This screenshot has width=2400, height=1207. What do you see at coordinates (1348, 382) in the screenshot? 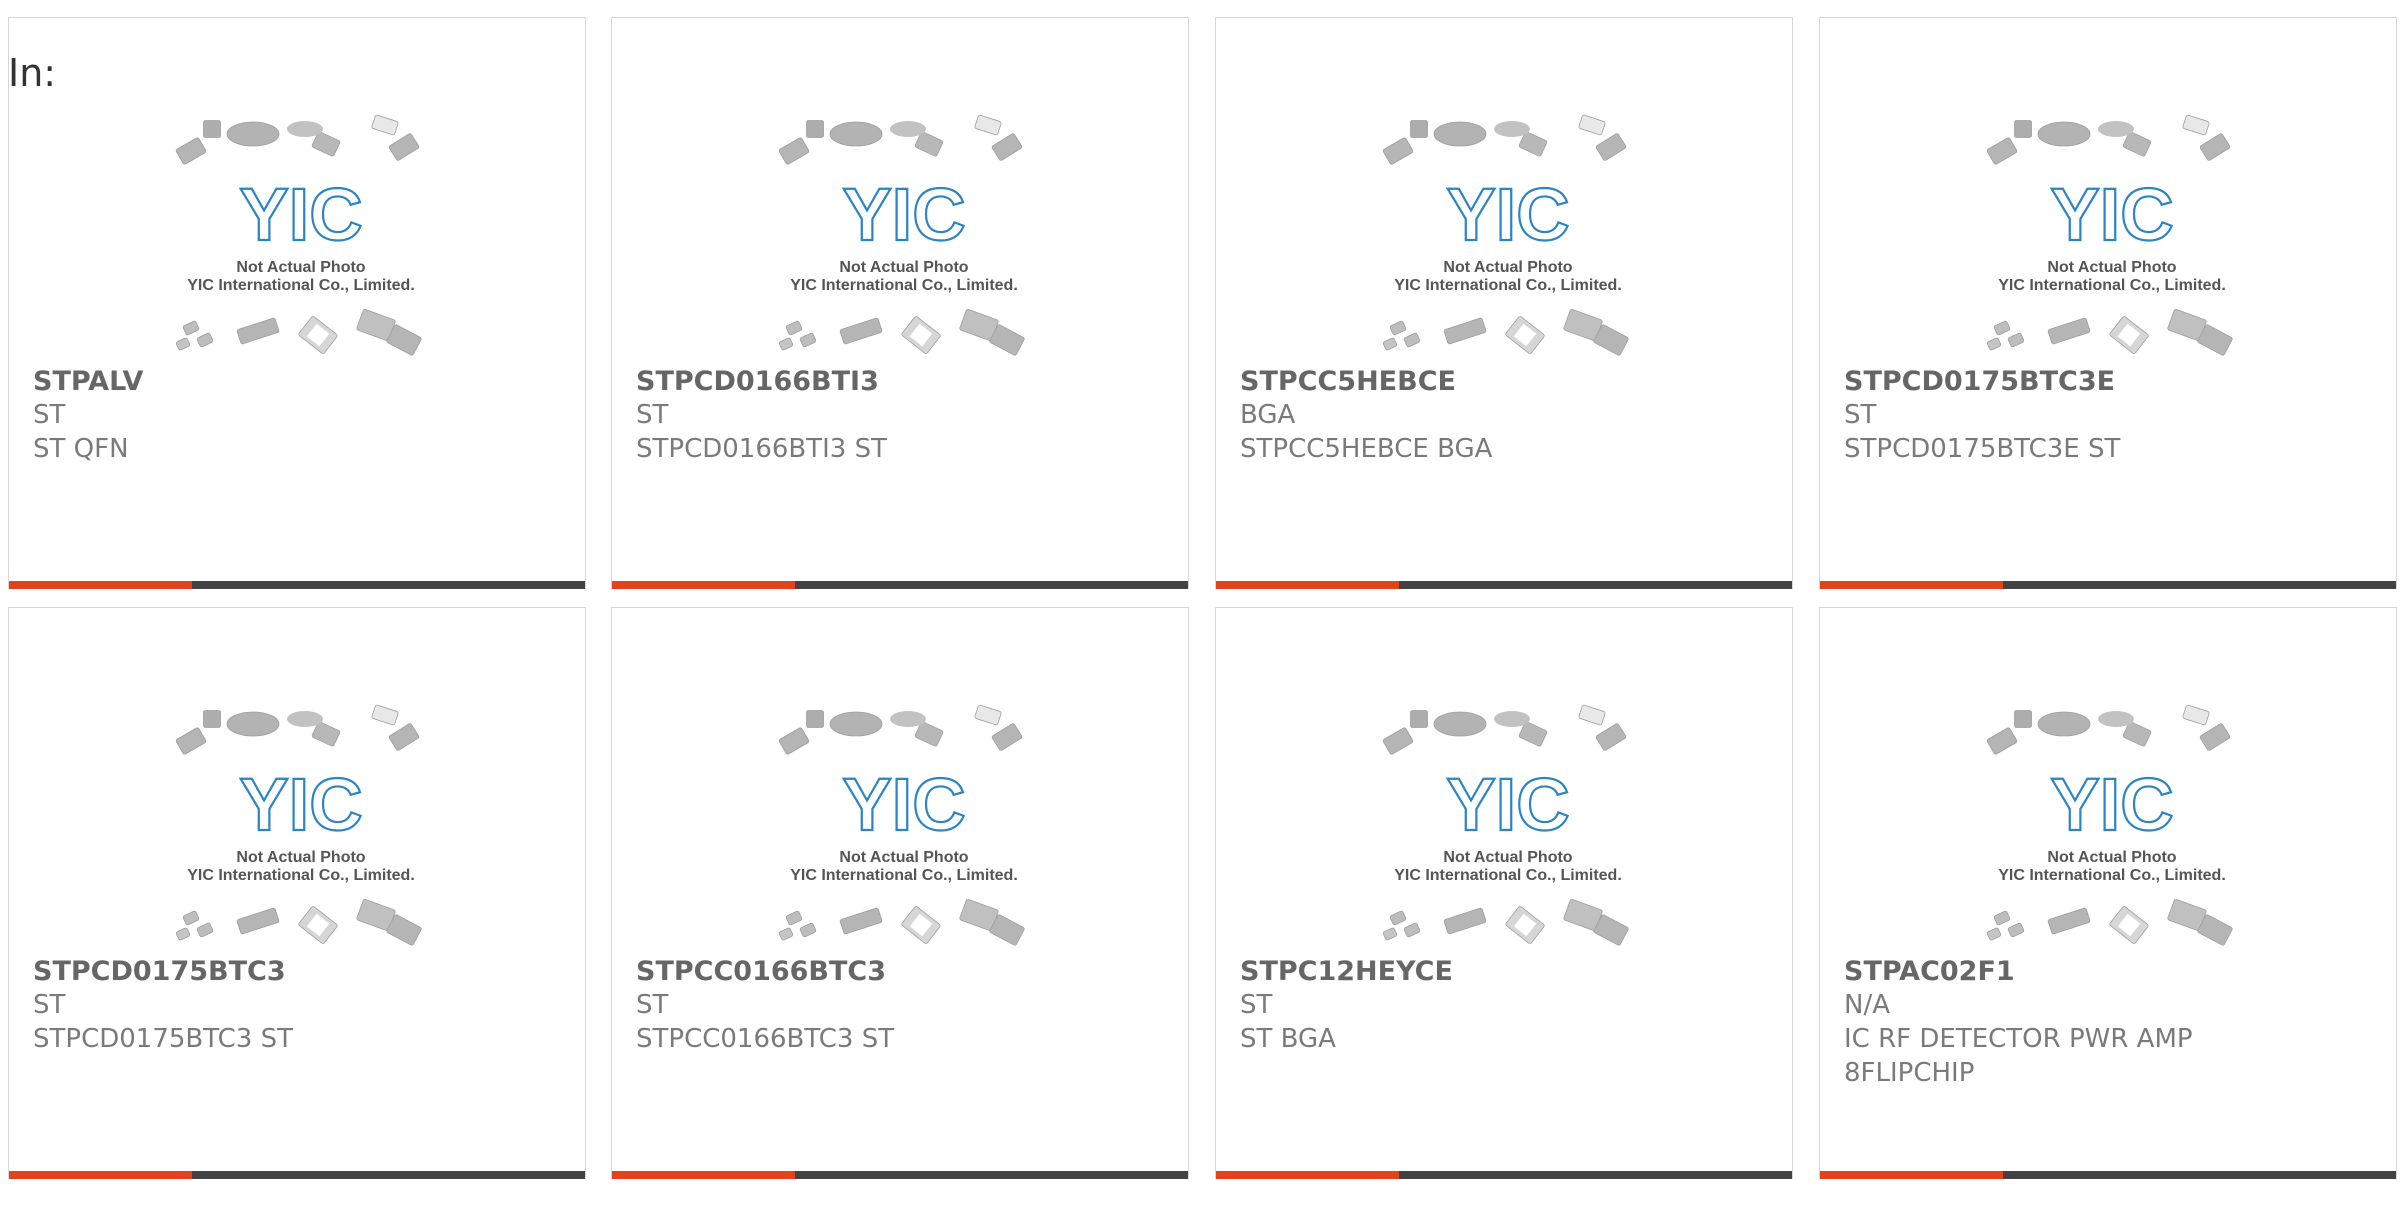
I see `part-number: STPCC5HEBCE` at bounding box center [1348, 382].